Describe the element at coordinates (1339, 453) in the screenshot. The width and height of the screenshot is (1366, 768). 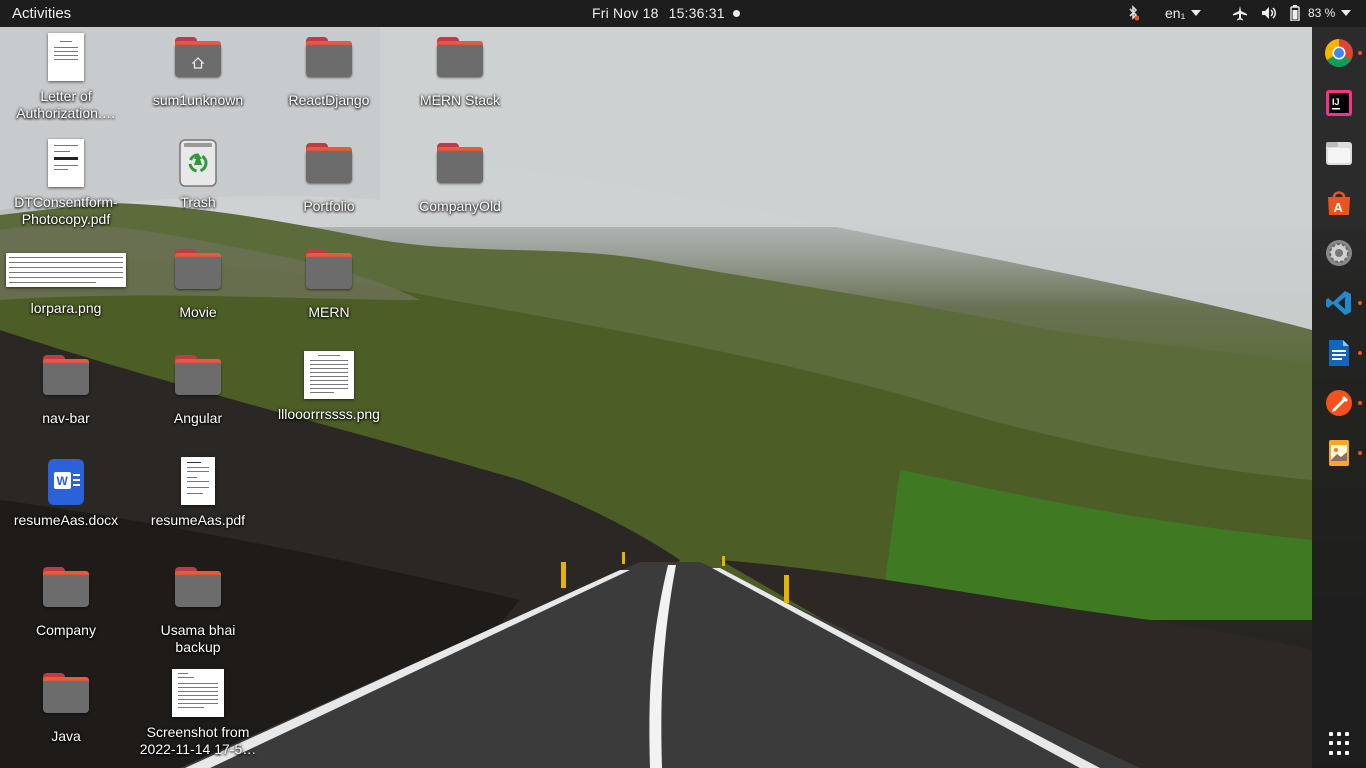
I see `image-viewer-icon` at that location.